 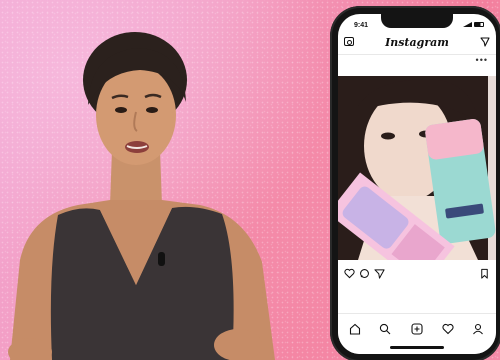 I want to click on status-bar: 9:41, so click(x=417, y=23).